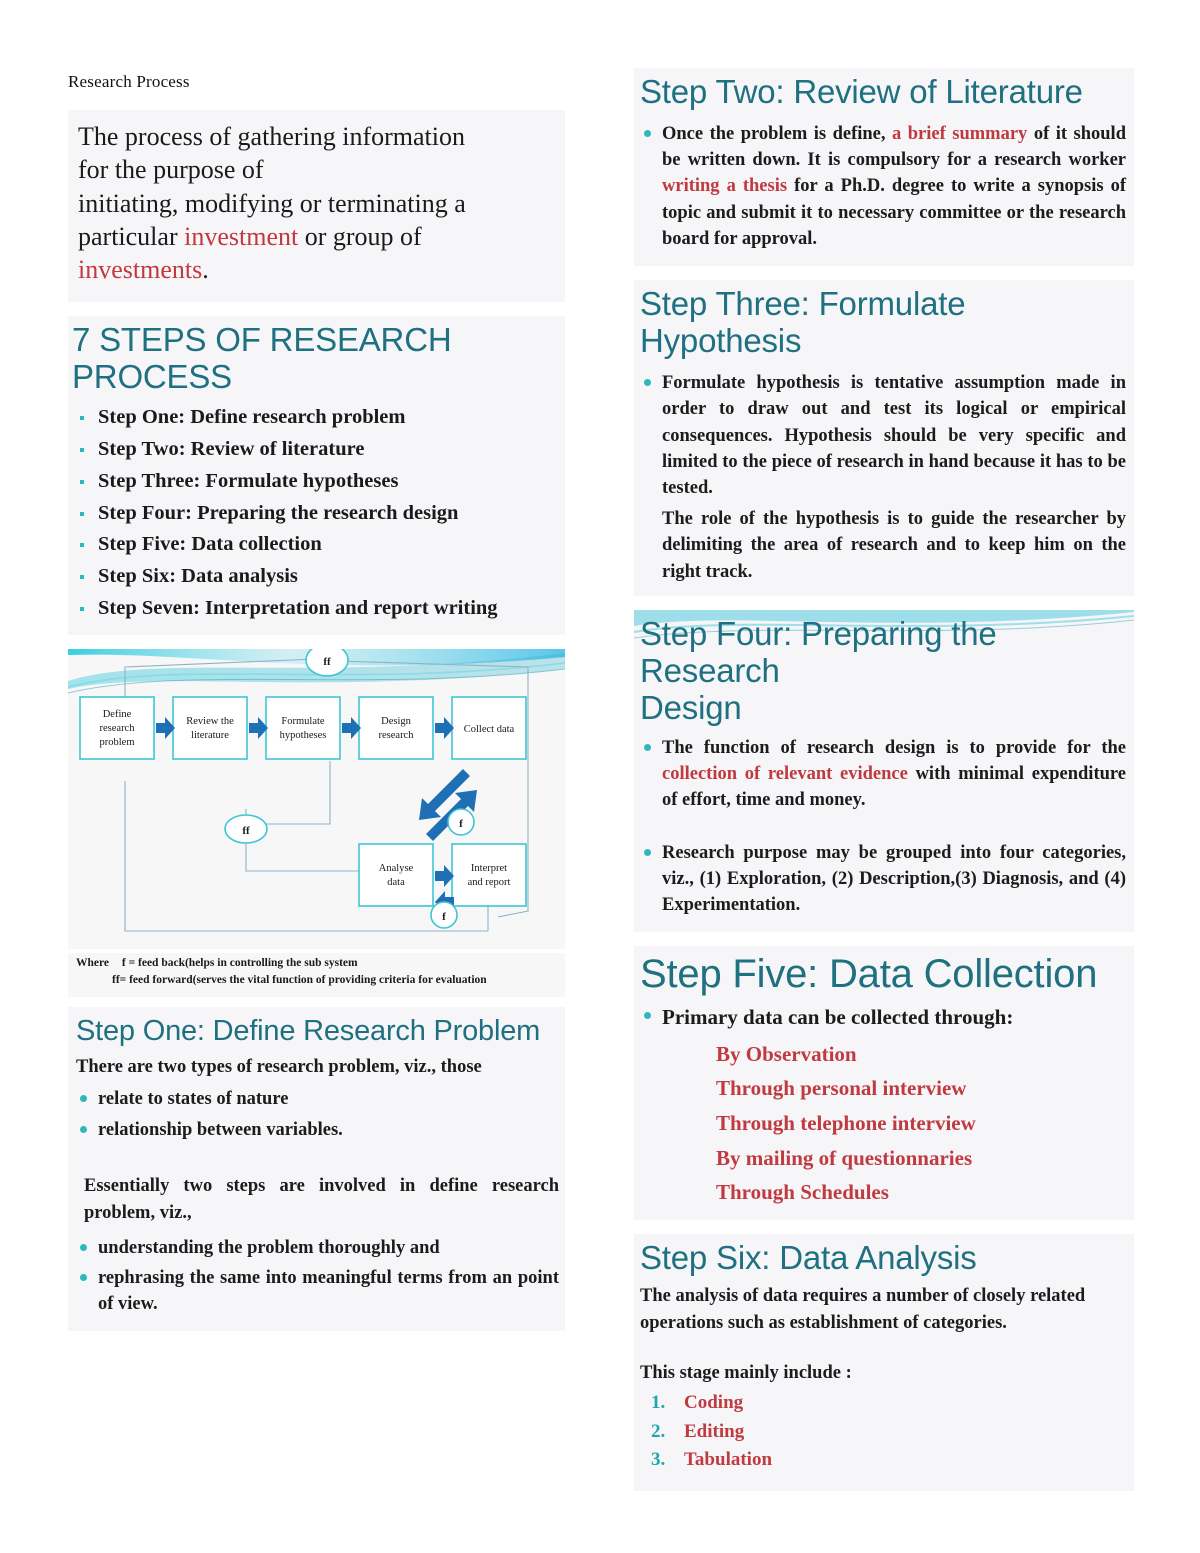 This screenshot has height=1553, width=1200. Describe the element at coordinates (725, 186) in the screenshot. I see `step-two-highlight-2: writing a thesis` at that location.